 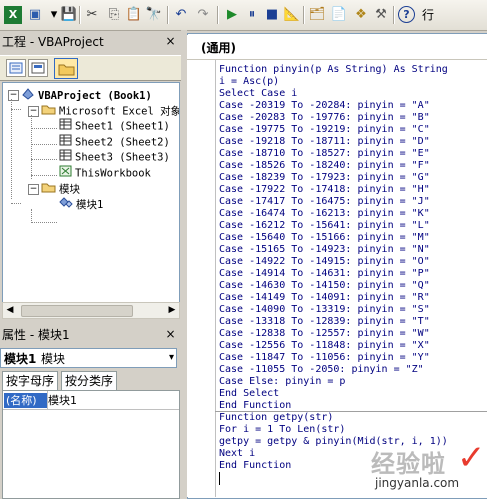 What do you see at coordinates (337, 47) in the screenshot?
I see `object-combo: (通用)` at bounding box center [337, 47].